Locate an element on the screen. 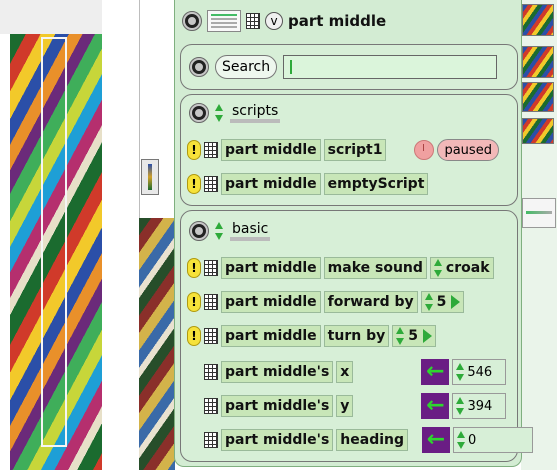 The height and width of the screenshot is (470, 557). x-value: 546 is located at coordinates (480, 372).